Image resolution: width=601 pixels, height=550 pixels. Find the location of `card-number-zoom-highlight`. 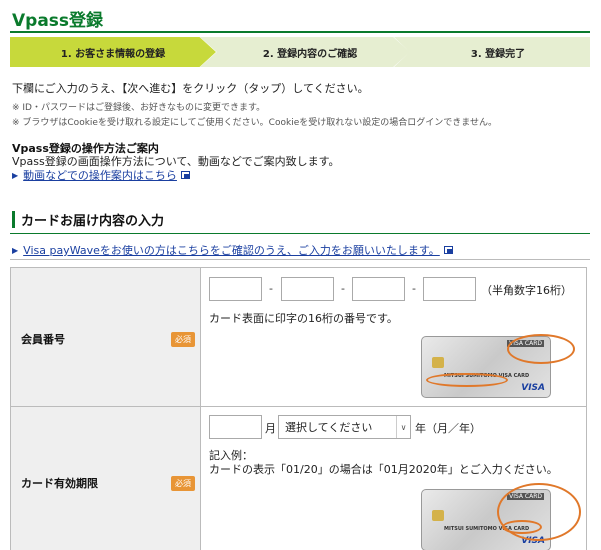

card-number-zoom-highlight is located at coordinates (541, 349).